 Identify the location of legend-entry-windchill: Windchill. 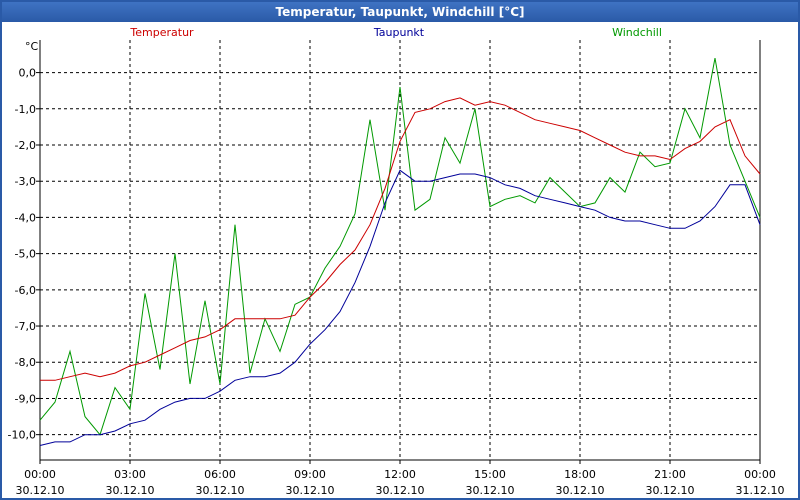
(637, 32).